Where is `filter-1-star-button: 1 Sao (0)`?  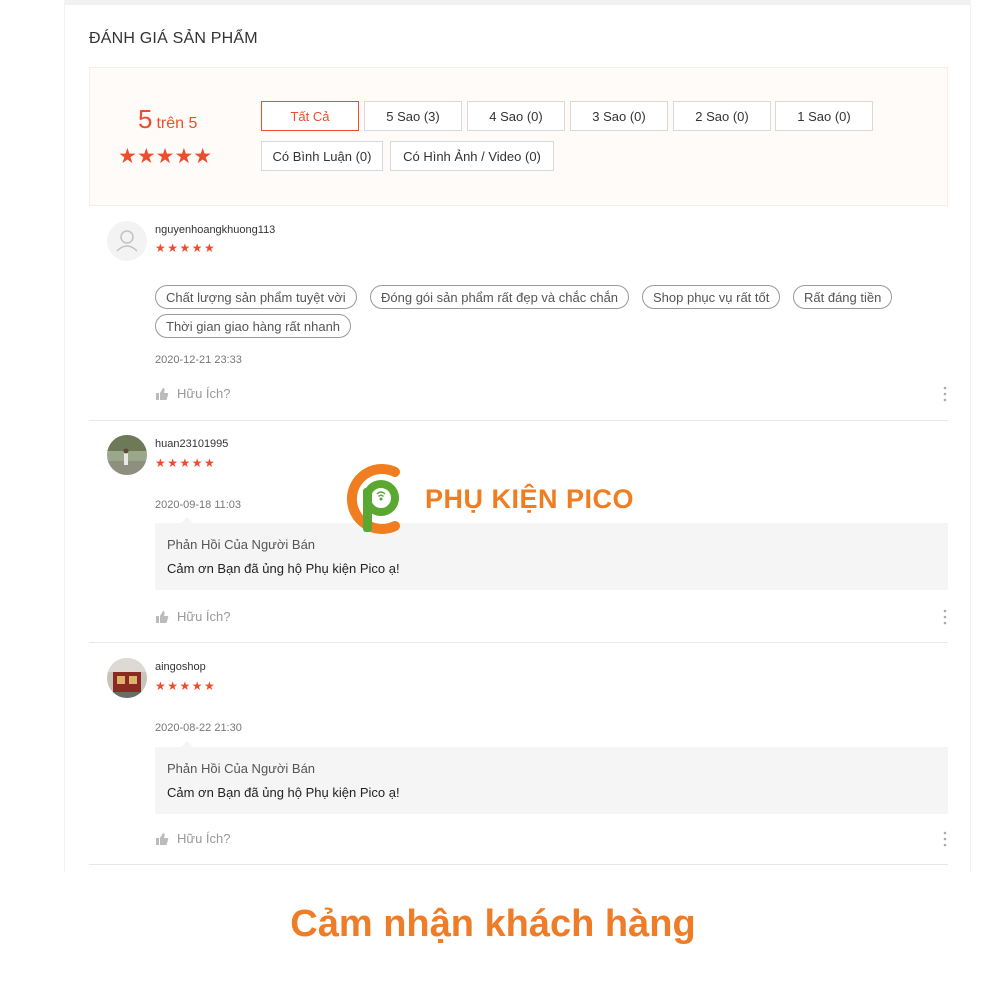
filter-1-star-button: 1 Sao (0) is located at coordinates (824, 116).